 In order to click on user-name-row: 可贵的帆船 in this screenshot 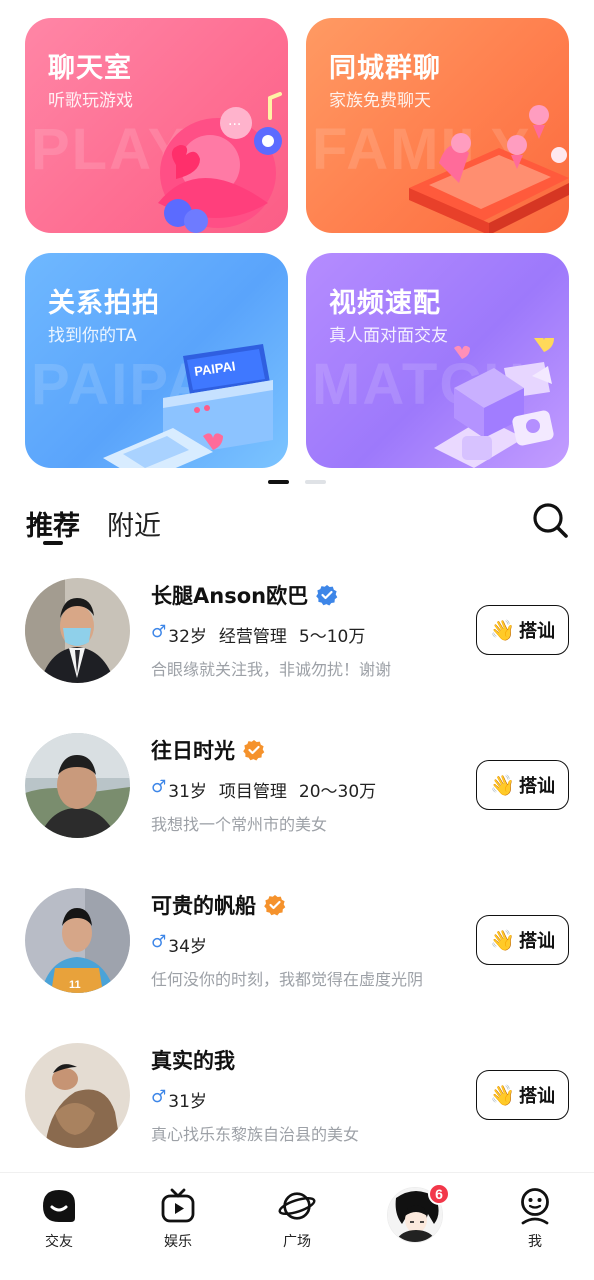, I will do `click(218, 905)`.